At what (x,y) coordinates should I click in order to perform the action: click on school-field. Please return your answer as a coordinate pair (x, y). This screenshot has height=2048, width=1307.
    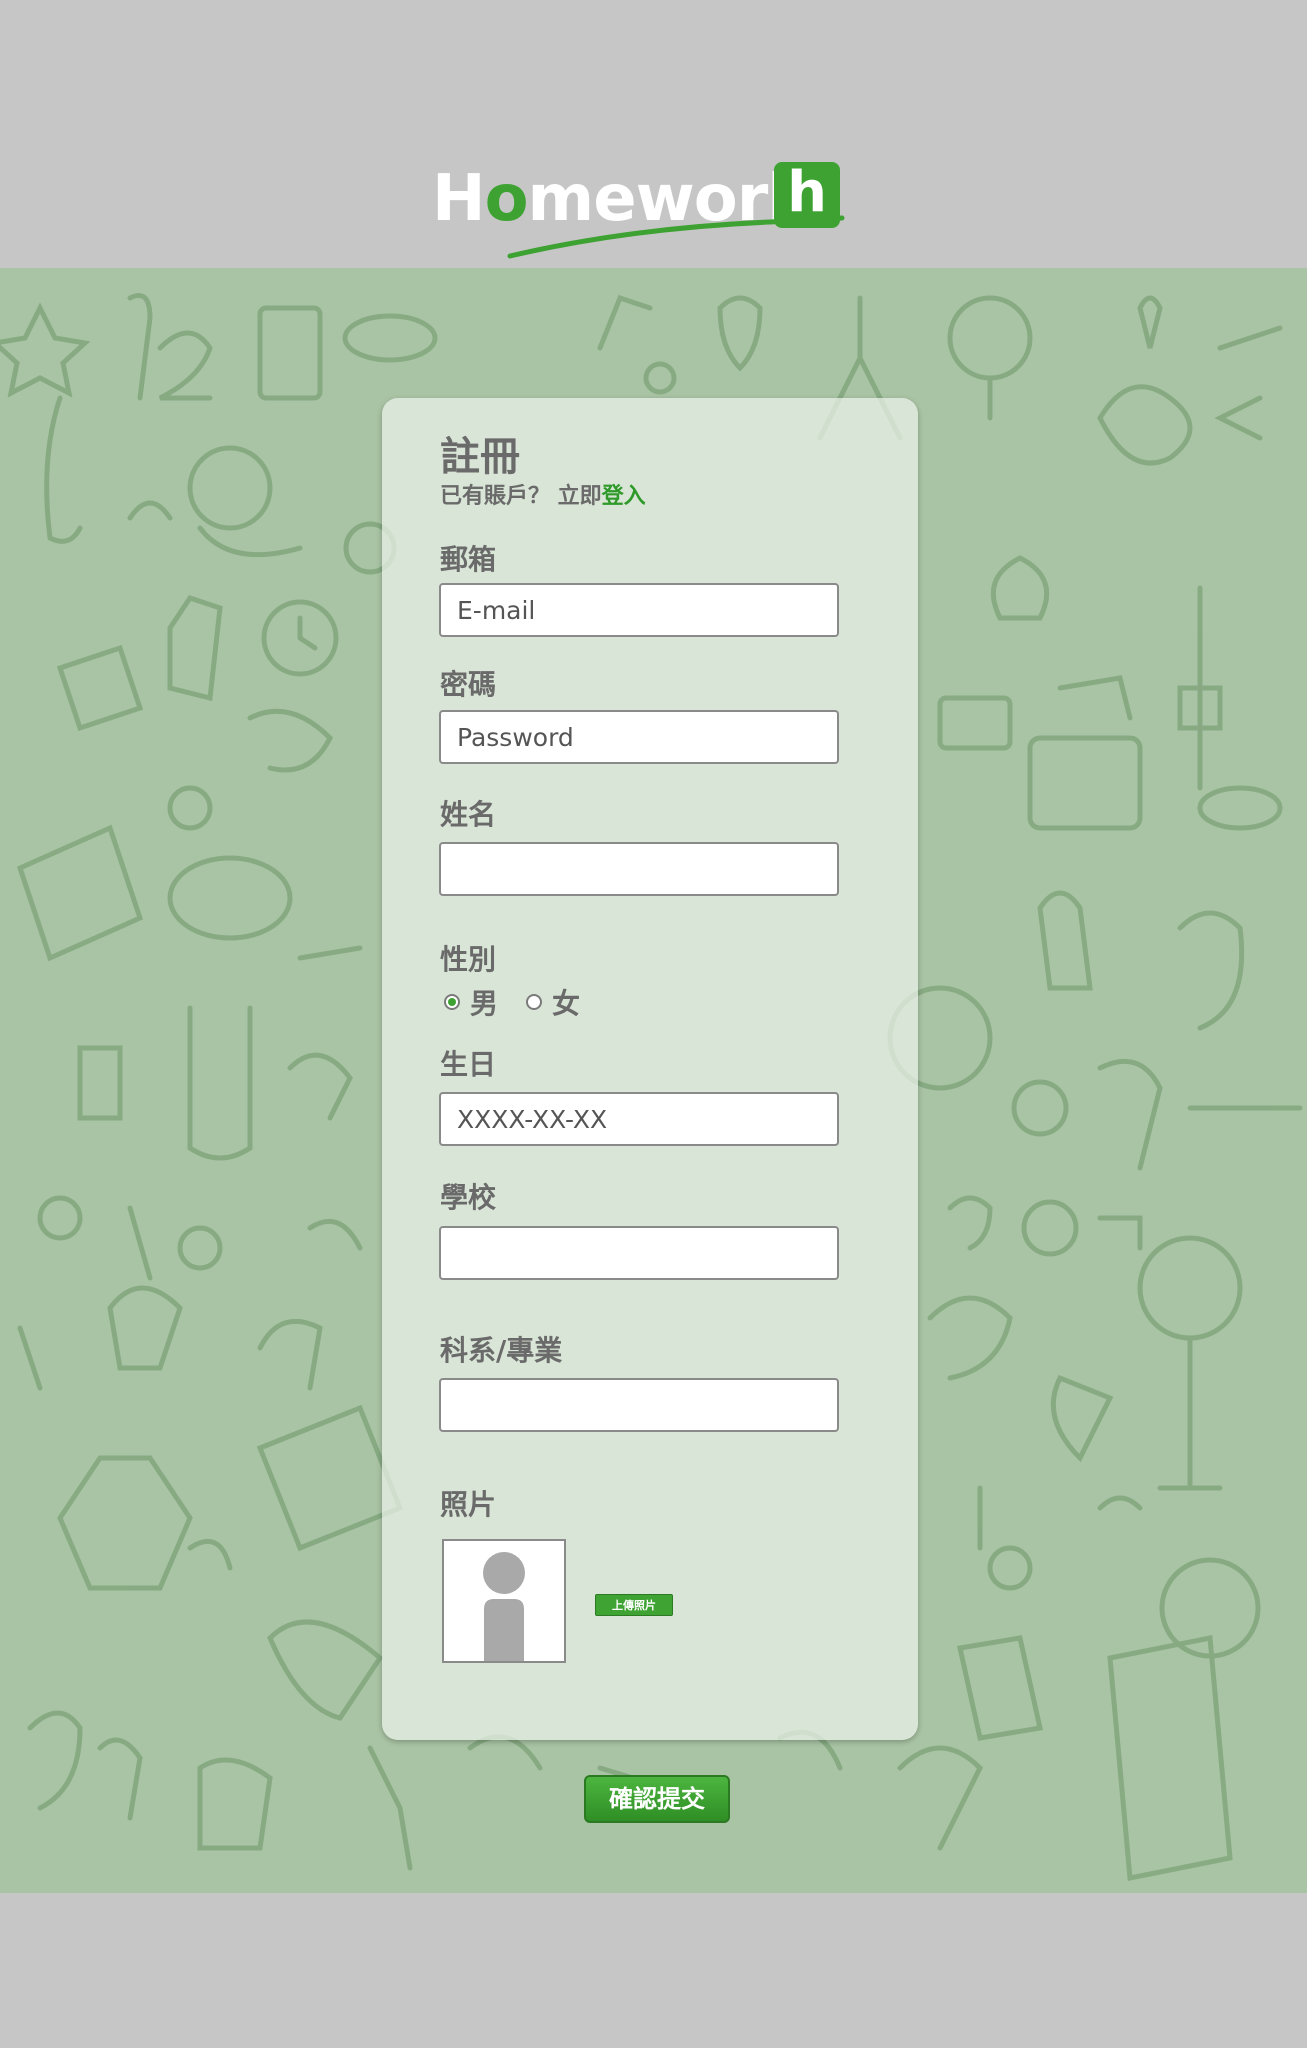
    Looking at the image, I should click on (639, 1253).